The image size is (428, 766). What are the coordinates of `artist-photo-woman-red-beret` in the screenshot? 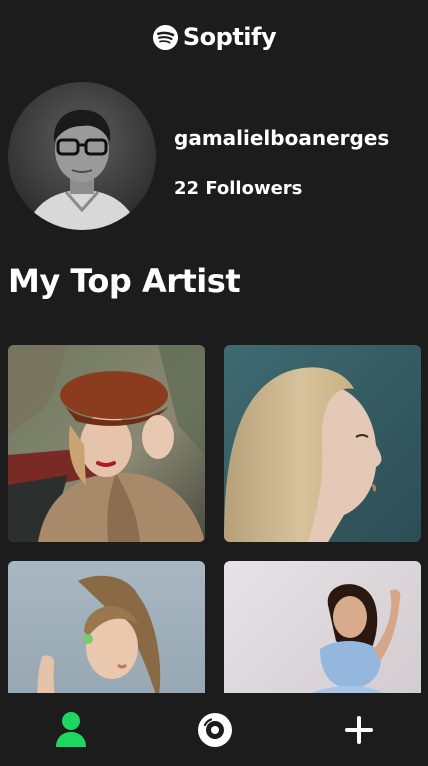 It's located at (106, 443).